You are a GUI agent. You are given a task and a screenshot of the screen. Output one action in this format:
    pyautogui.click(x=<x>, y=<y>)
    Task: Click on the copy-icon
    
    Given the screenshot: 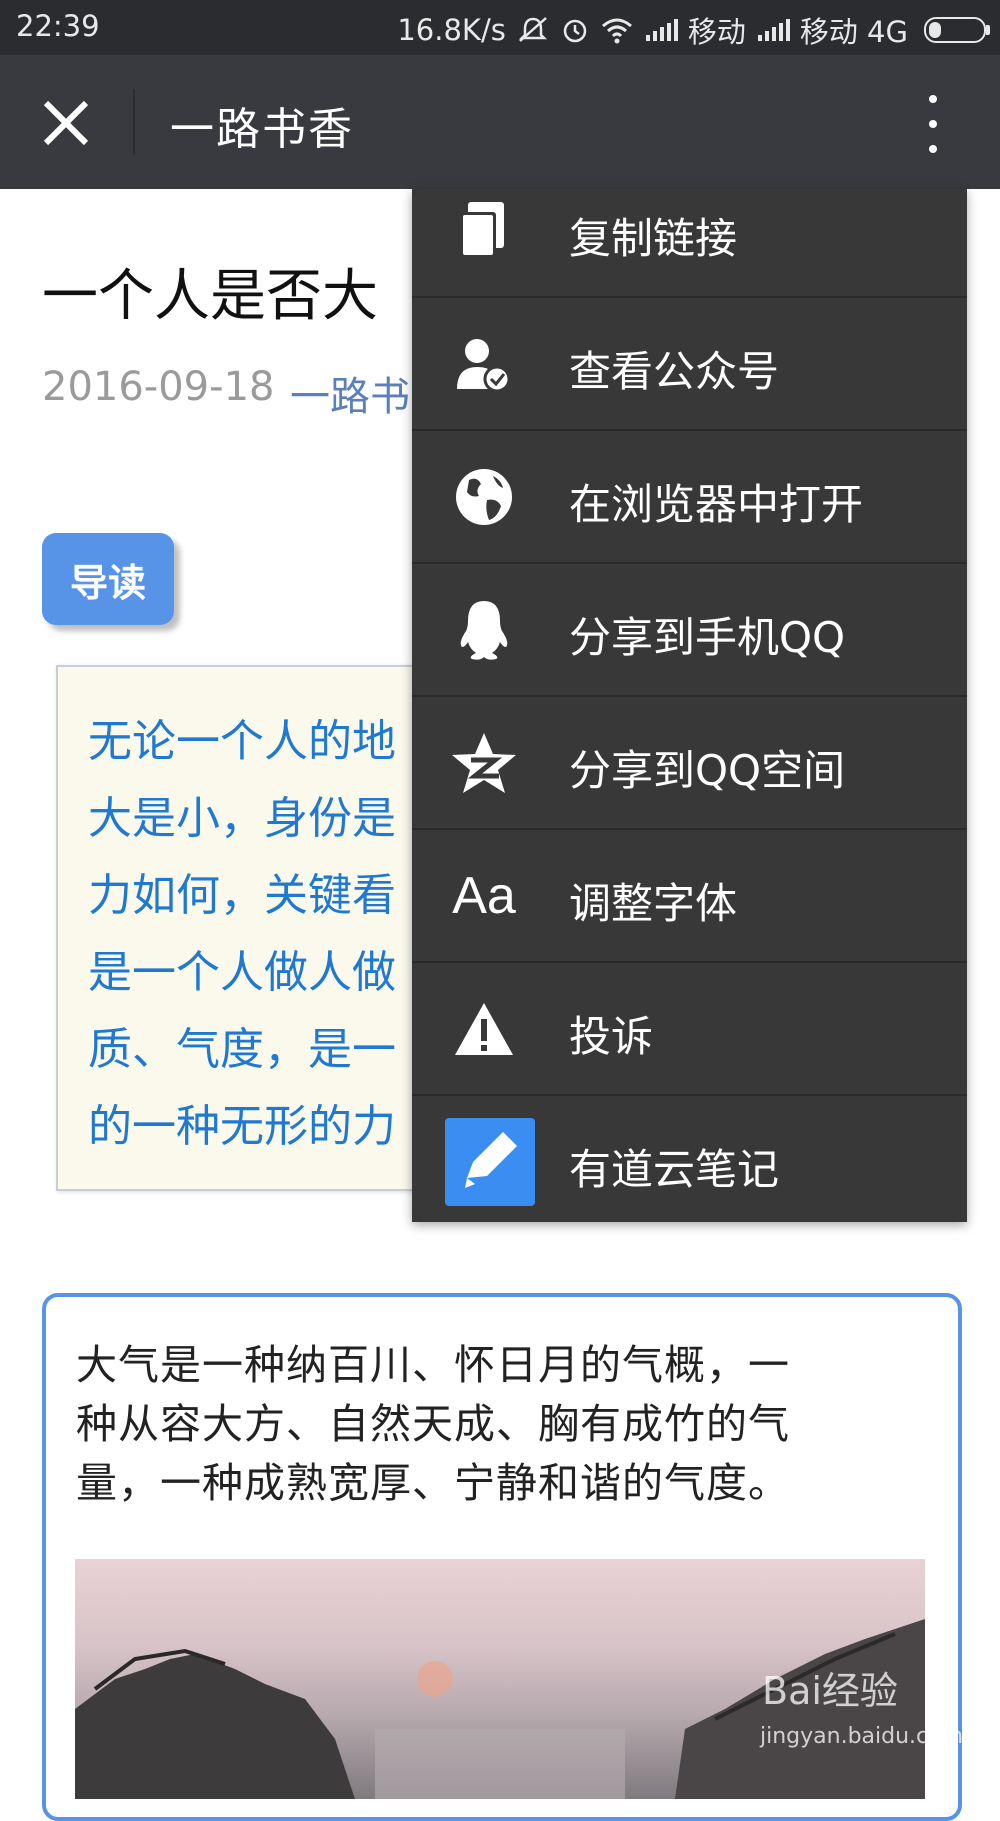 What is the action you would take?
    pyautogui.click(x=484, y=231)
    